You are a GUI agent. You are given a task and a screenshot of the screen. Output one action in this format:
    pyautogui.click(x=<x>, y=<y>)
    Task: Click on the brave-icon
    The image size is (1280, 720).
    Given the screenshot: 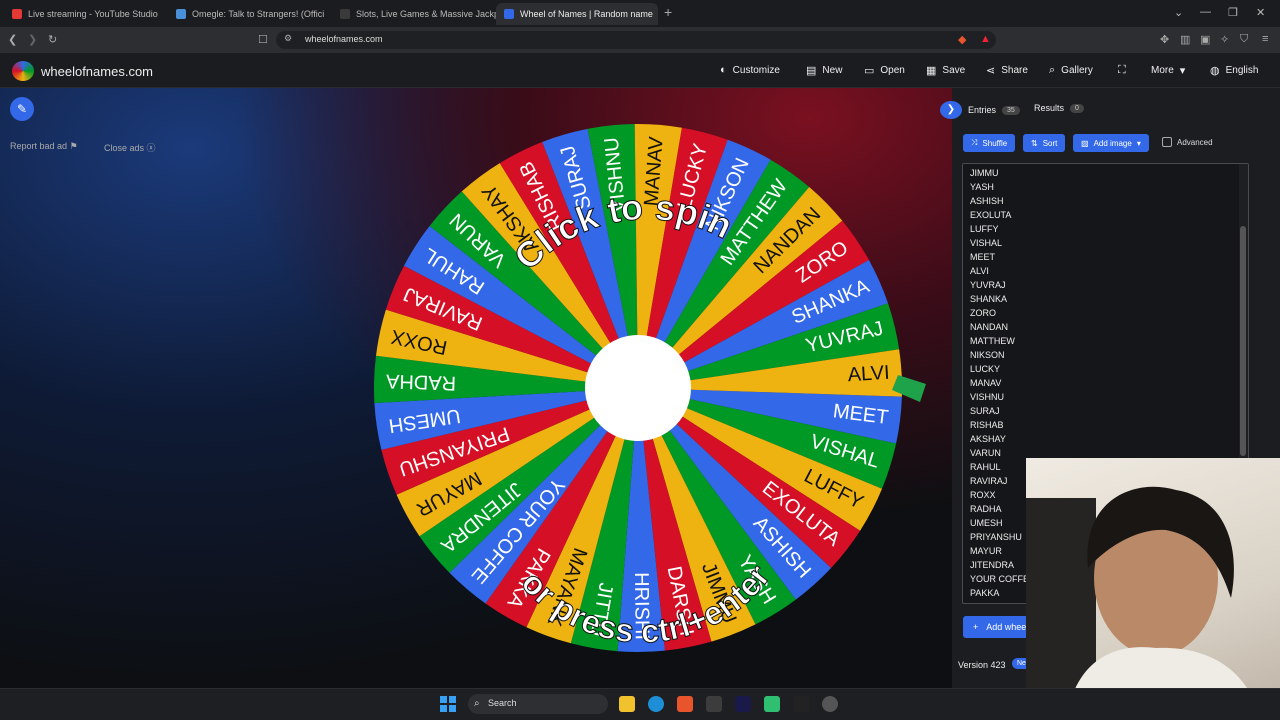 What is the action you would take?
    pyautogui.click(x=685, y=704)
    